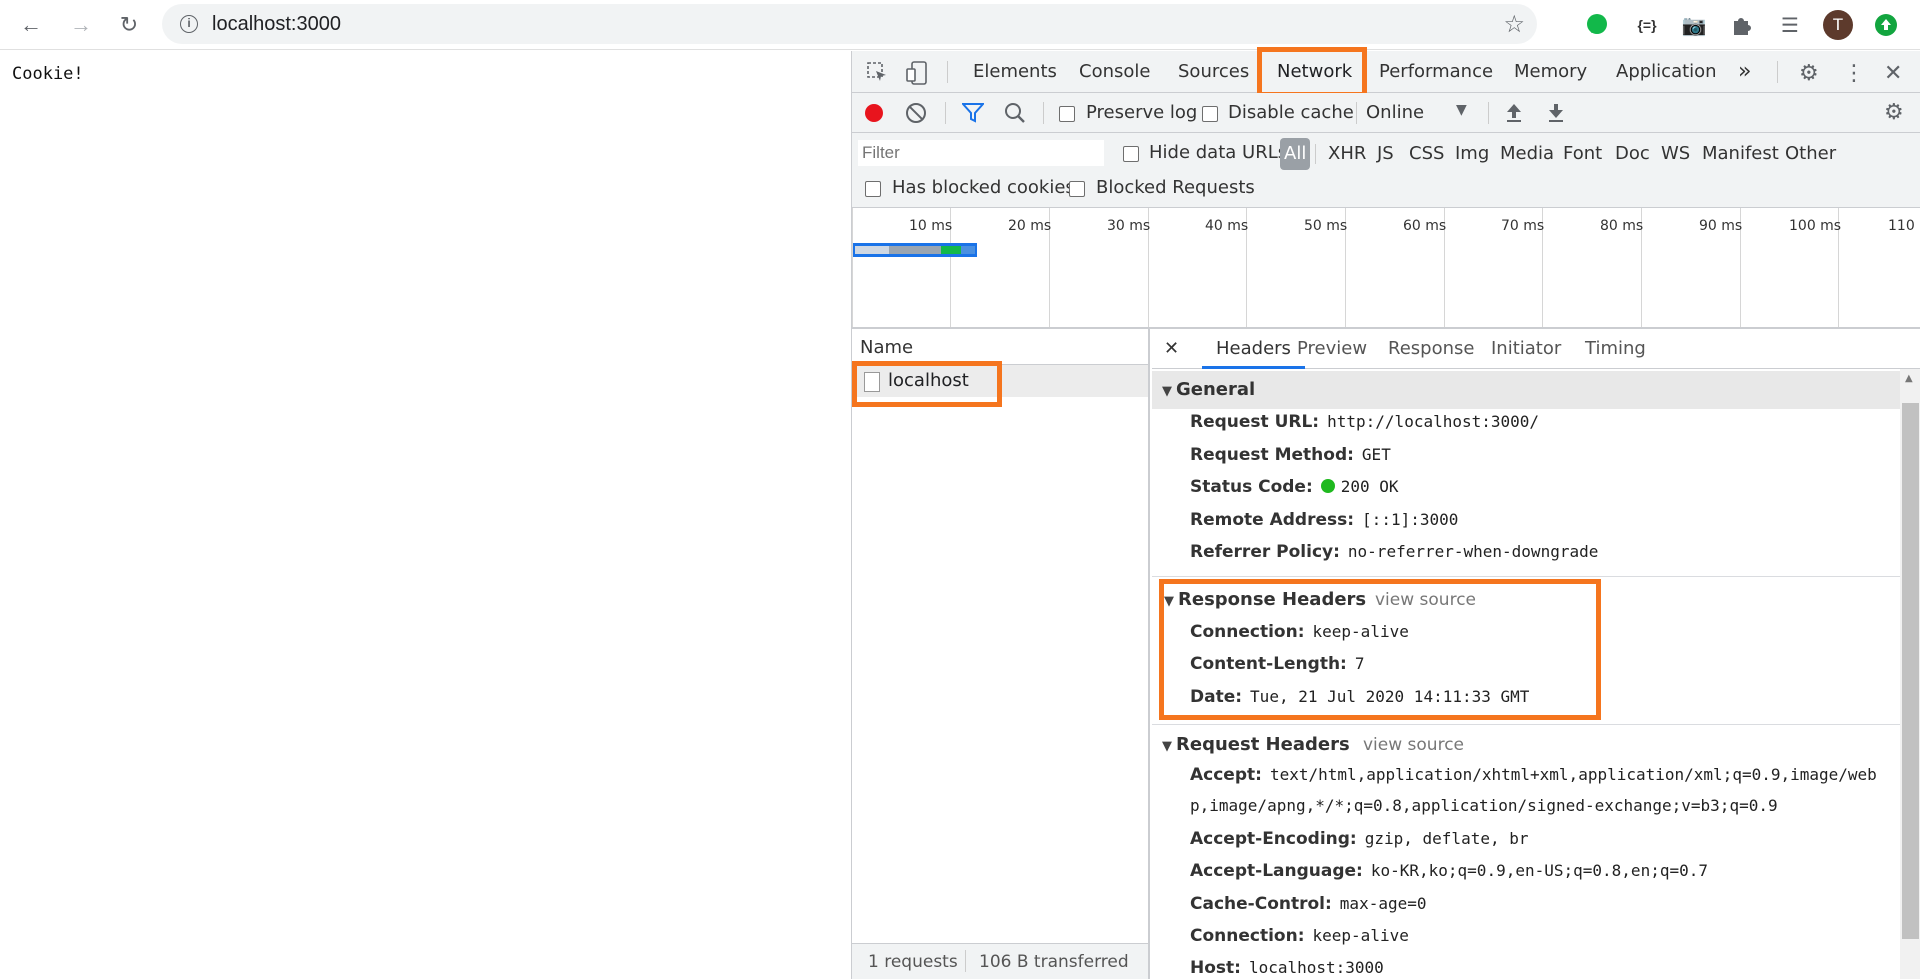 This screenshot has width=1920, height=979. What do you see at coordinates (915, 250) in the screenshot?
I see `timeline-request-bar` at bounding box center [915, 250].